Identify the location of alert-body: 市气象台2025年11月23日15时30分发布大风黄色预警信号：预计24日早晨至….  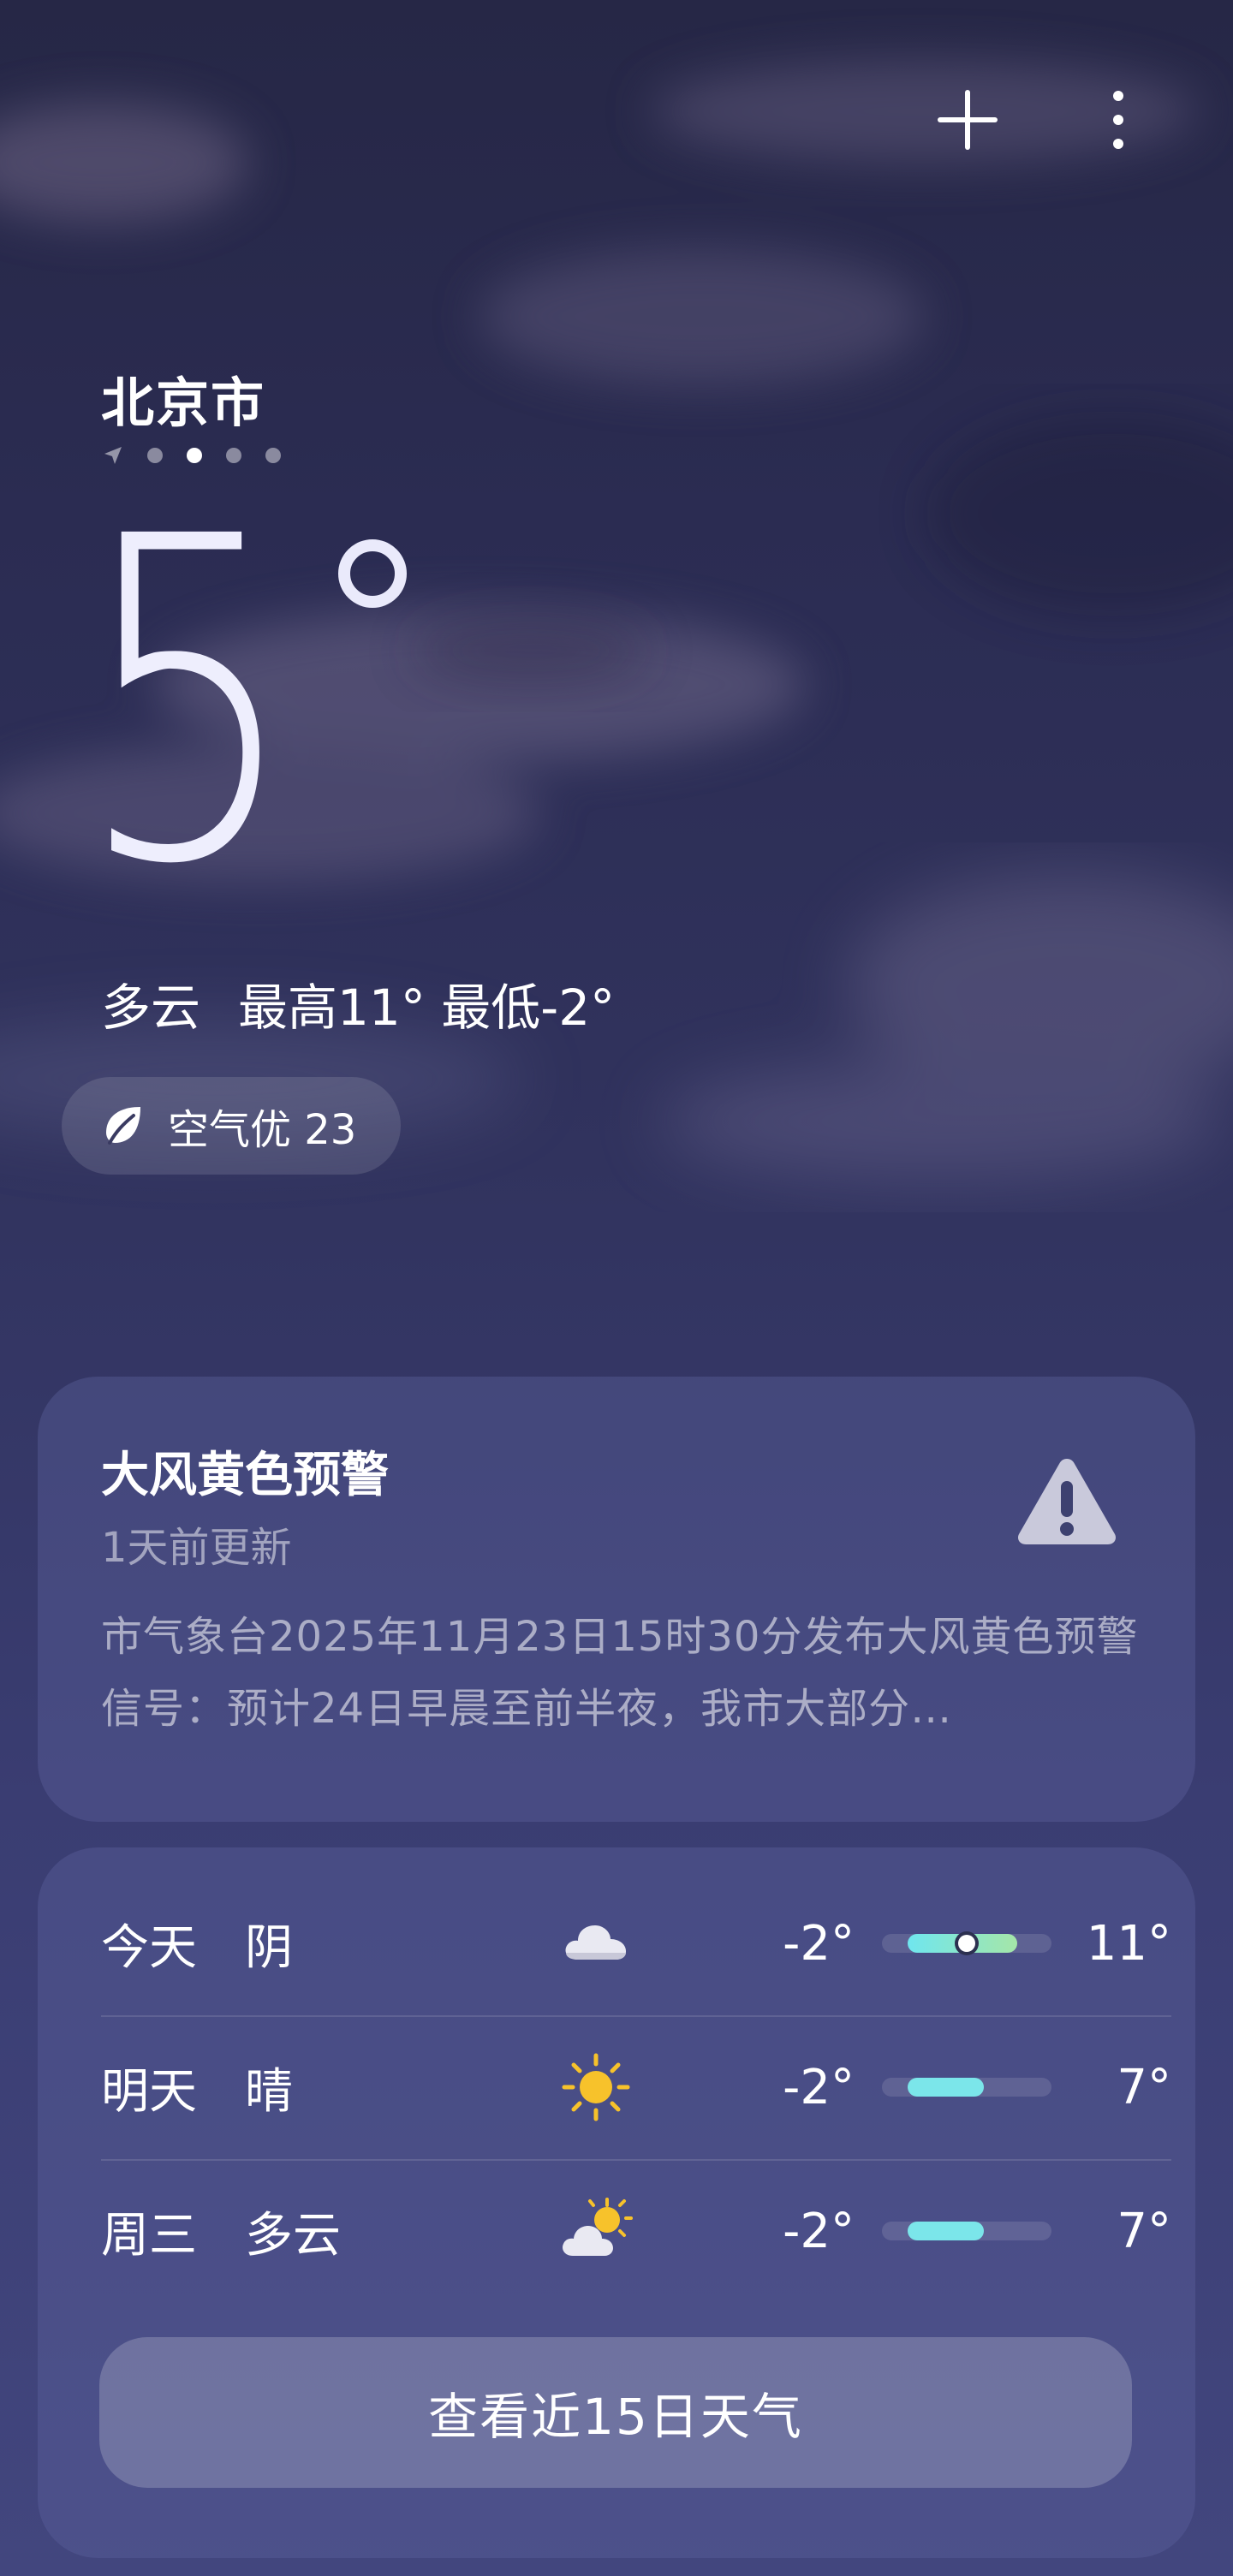
(620, 1673).